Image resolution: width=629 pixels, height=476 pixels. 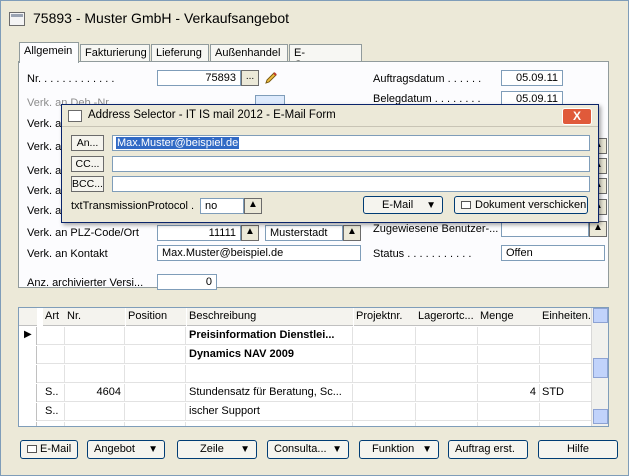 What do you see at coordinates (270, 412) in the screenshot?
I see `cell-beschreibung: ischer Support` at bounding box center [270, 412].